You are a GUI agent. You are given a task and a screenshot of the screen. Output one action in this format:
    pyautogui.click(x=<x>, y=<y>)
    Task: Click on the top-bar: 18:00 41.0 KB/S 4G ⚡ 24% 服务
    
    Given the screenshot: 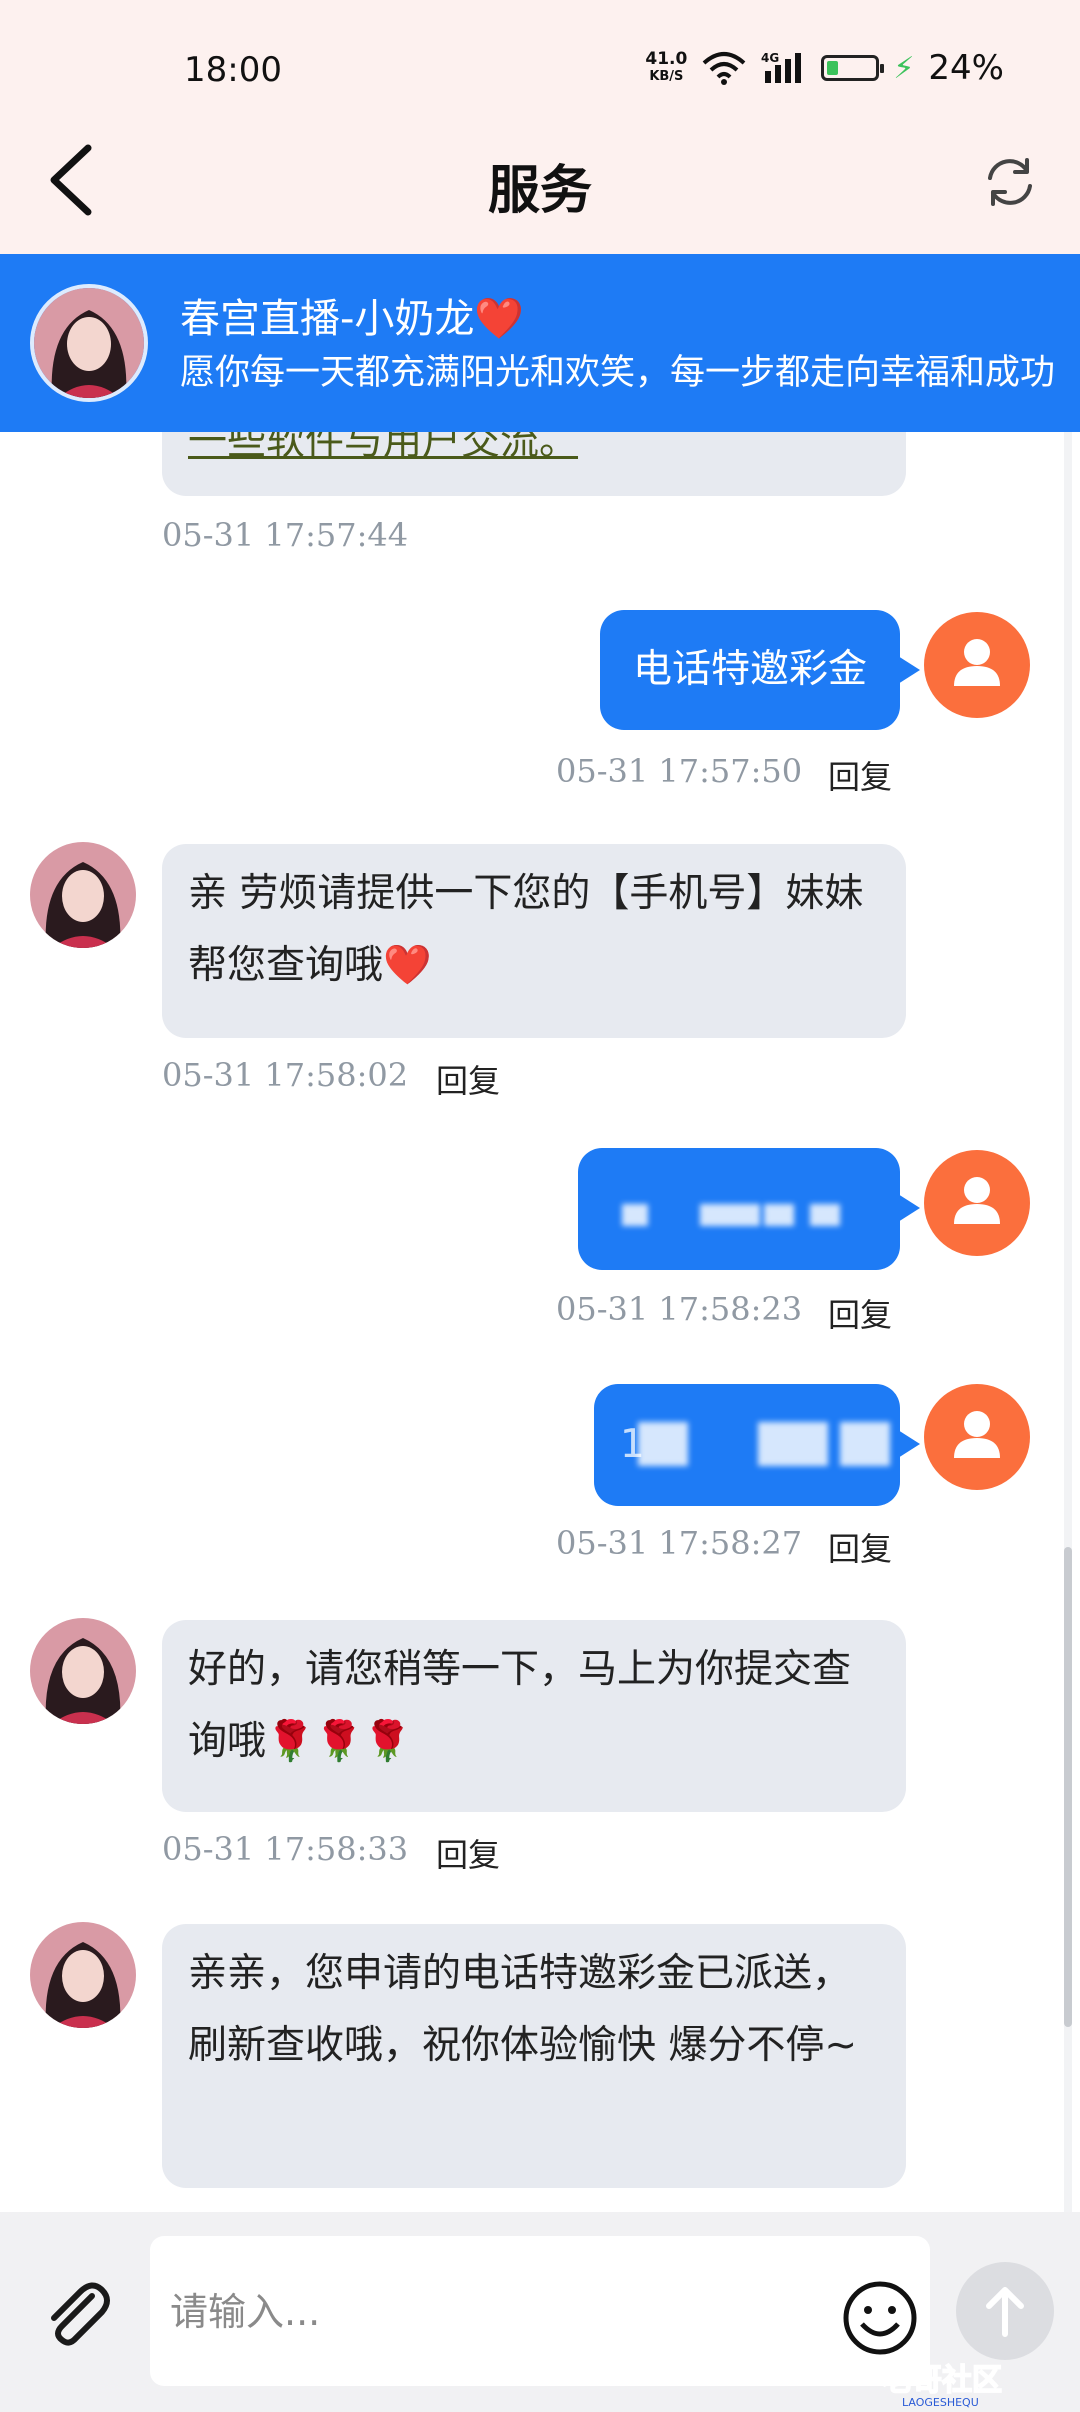 What is the action you would take?
    pyautogui.click(x=540, y=127)
    